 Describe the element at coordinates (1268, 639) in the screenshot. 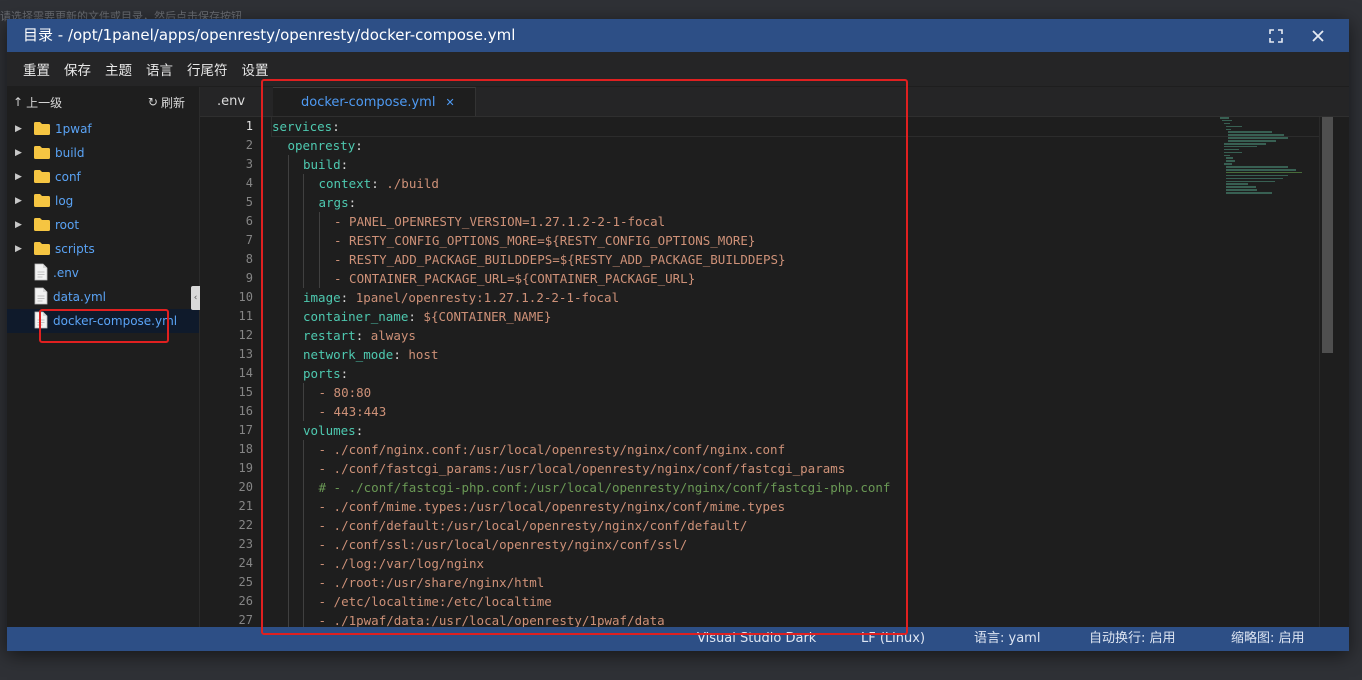

I see `status-minimap: 缩略图: 启用` at that location.